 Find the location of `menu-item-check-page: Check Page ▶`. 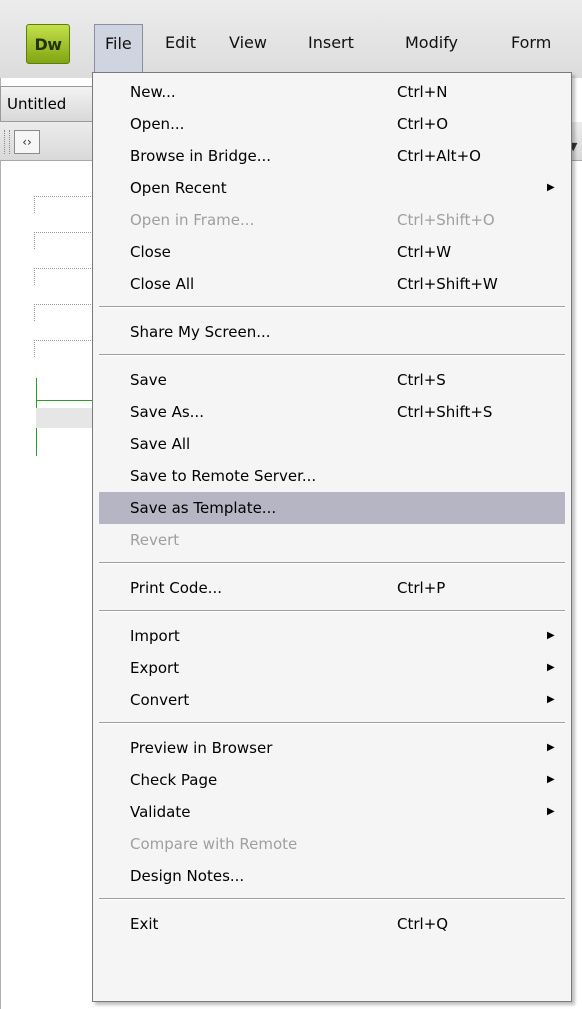

menu-item-check-page: Check Page ▶ is located at coordinates (332, 780).